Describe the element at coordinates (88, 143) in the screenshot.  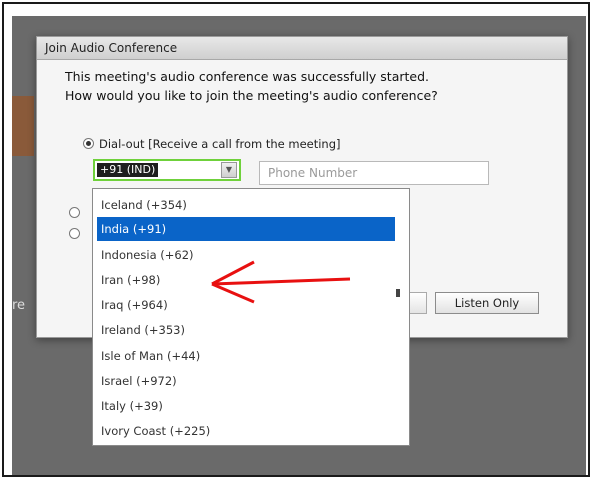
I see `radio-dialout` at that location.